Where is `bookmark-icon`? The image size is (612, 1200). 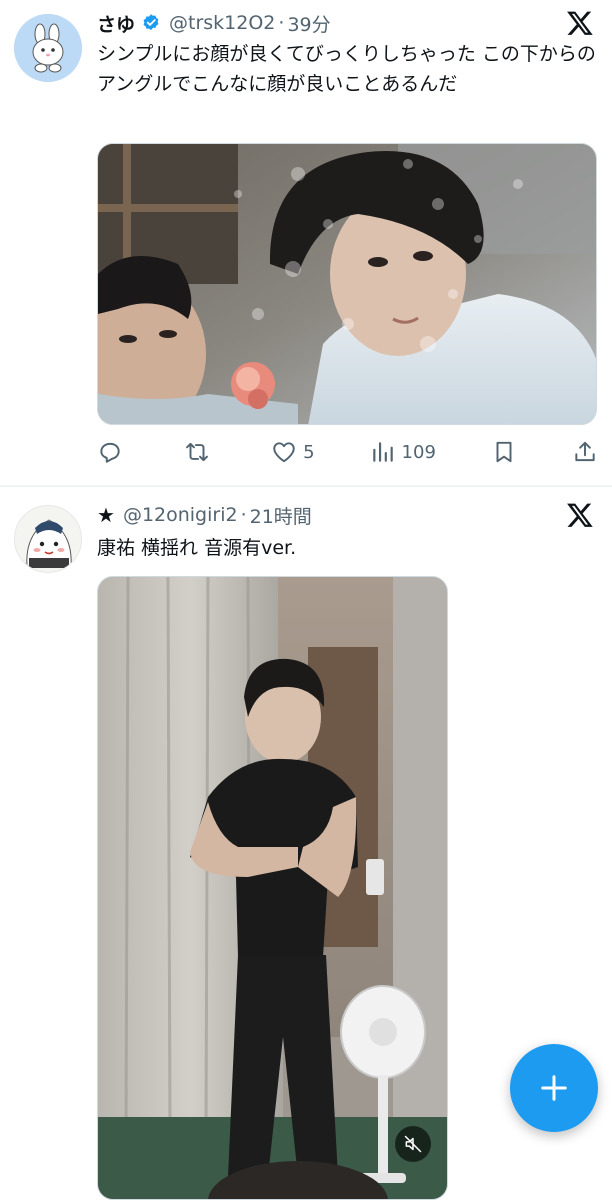 bookmark-icon is located at coordinates (504, 452).